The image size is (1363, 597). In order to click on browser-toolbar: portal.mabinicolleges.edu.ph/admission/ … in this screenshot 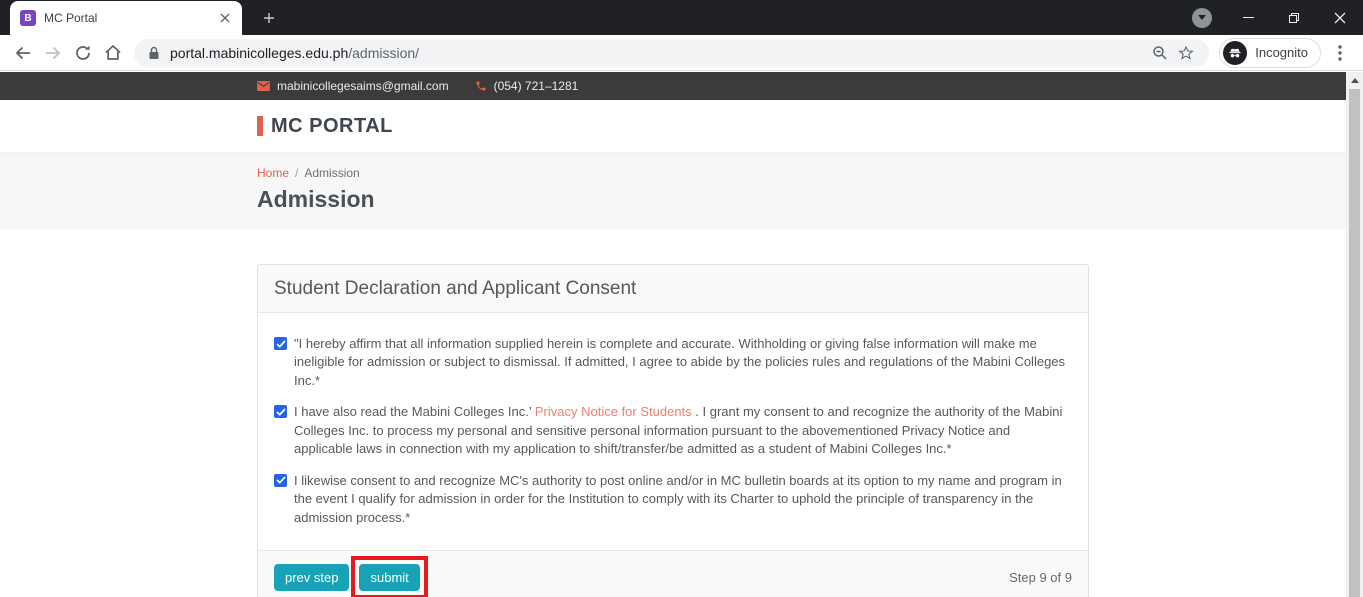, I will do `click(681, 53)`.